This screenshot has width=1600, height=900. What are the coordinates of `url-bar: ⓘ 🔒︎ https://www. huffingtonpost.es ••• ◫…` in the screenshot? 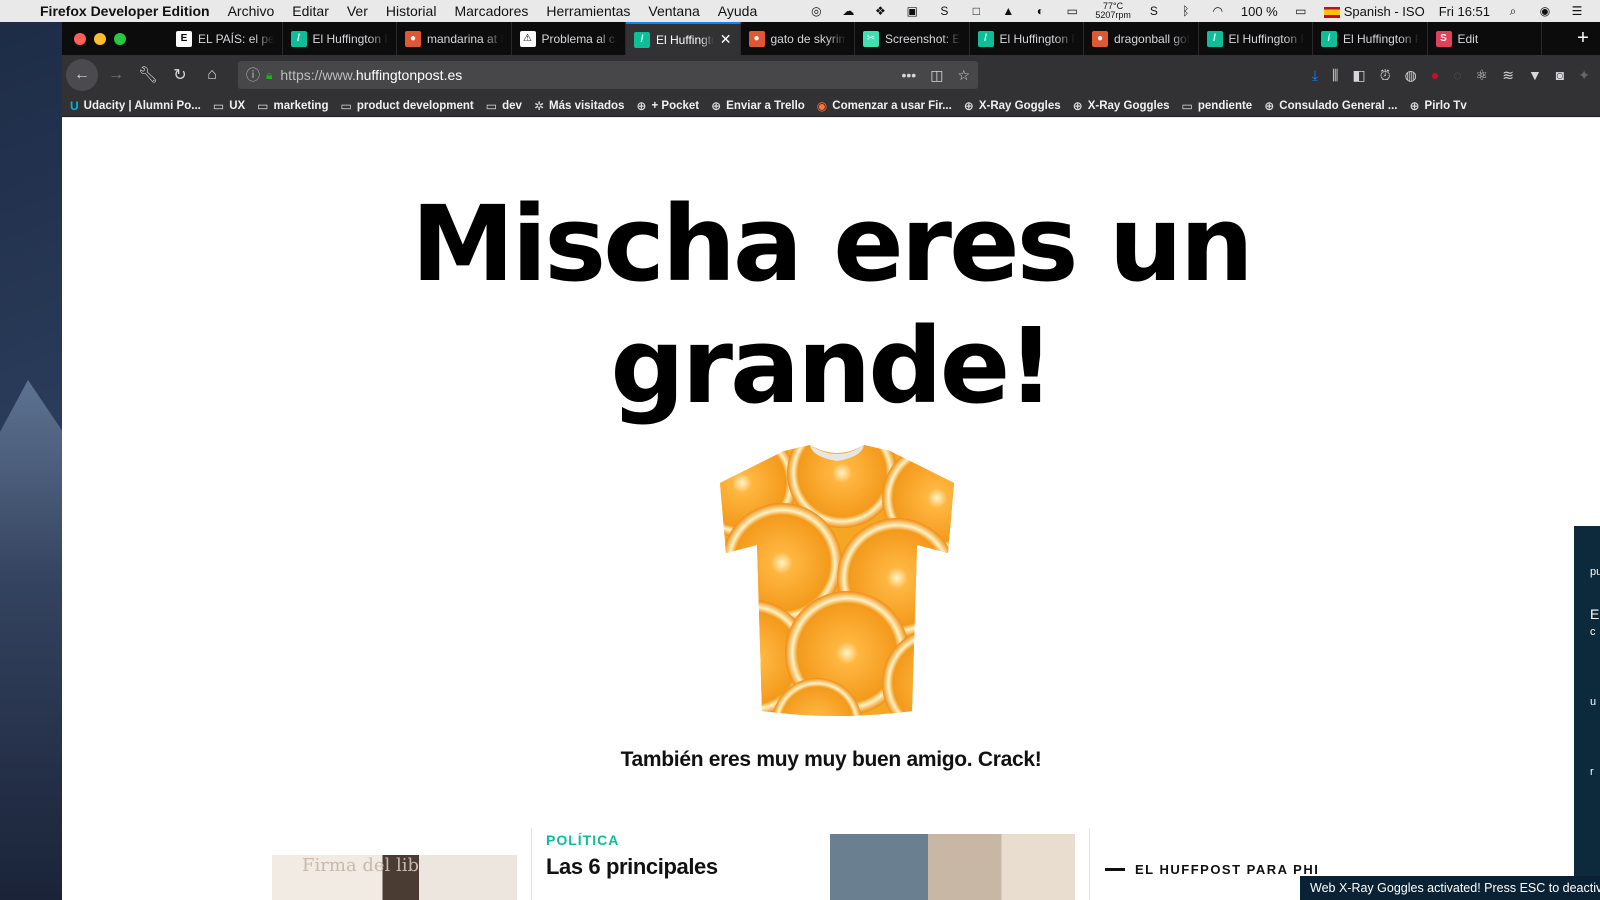 It's located at (608, 75).